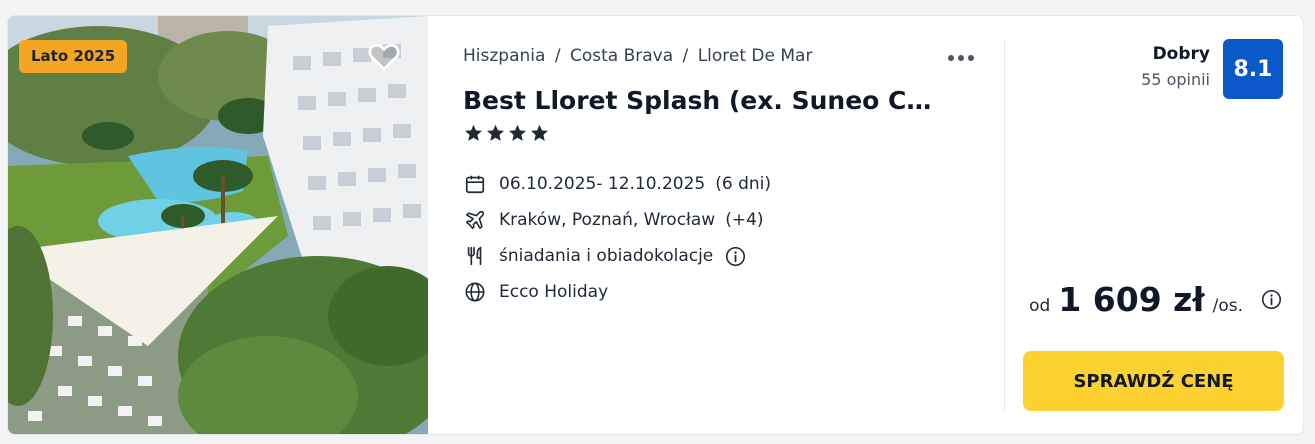 This screenshot has height=444, width=1315. I want to click on favorite-button, so click(384, 56).